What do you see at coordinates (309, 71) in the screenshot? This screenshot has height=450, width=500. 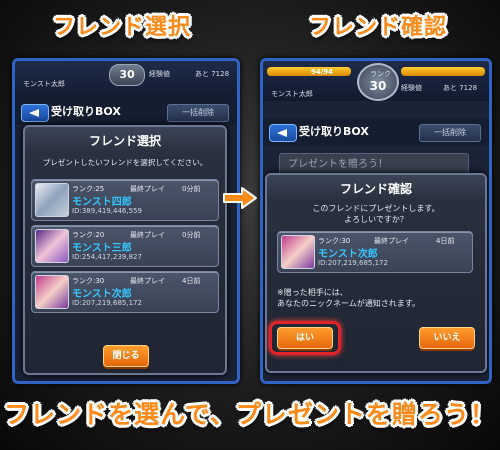 I see `hp-bar` at bounding box center [309, 71].